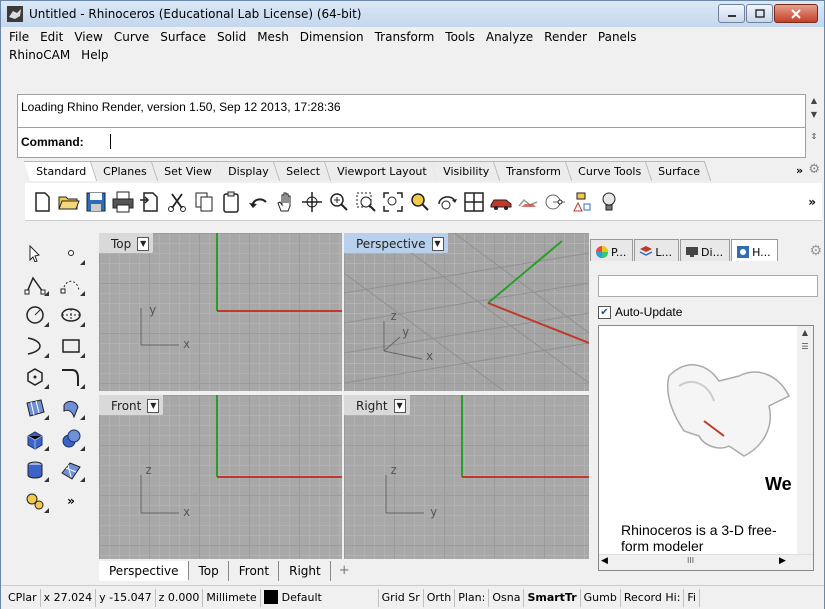  What do you see at coordinates (123, 202) in the screenshot?
I see `print-icon` at bounding box center [123, 202].